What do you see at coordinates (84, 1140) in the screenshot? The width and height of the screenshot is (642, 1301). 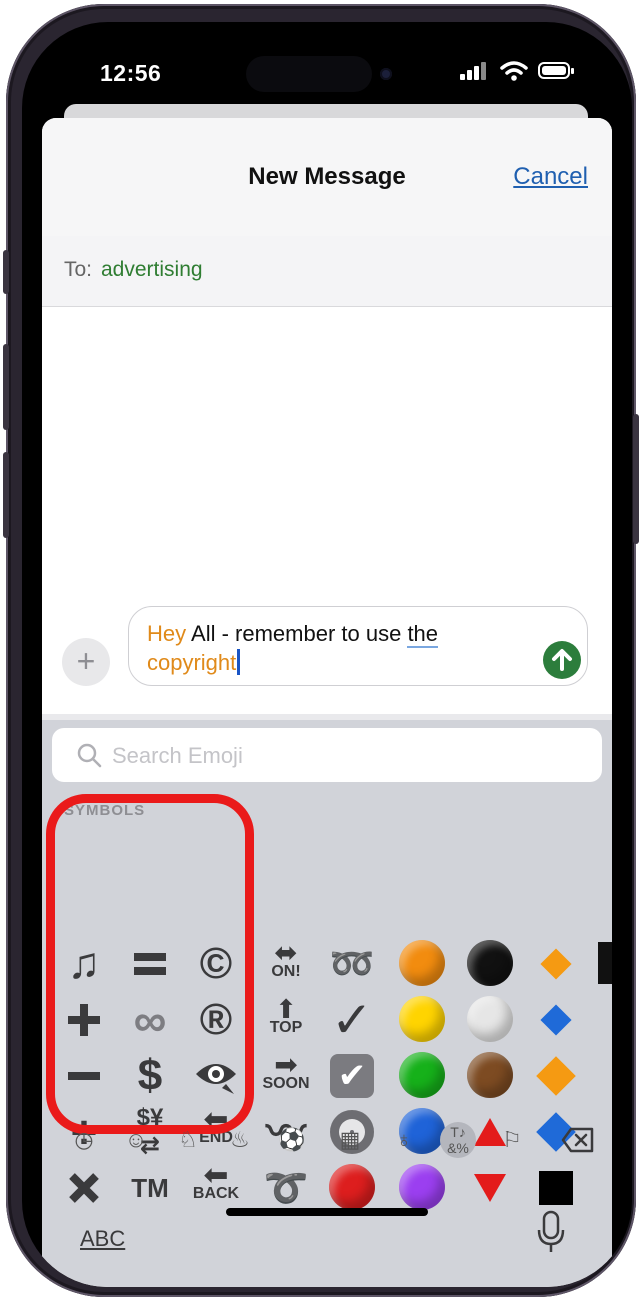 I see `clock-icon: ◷` at bounding box center [84, 1140].